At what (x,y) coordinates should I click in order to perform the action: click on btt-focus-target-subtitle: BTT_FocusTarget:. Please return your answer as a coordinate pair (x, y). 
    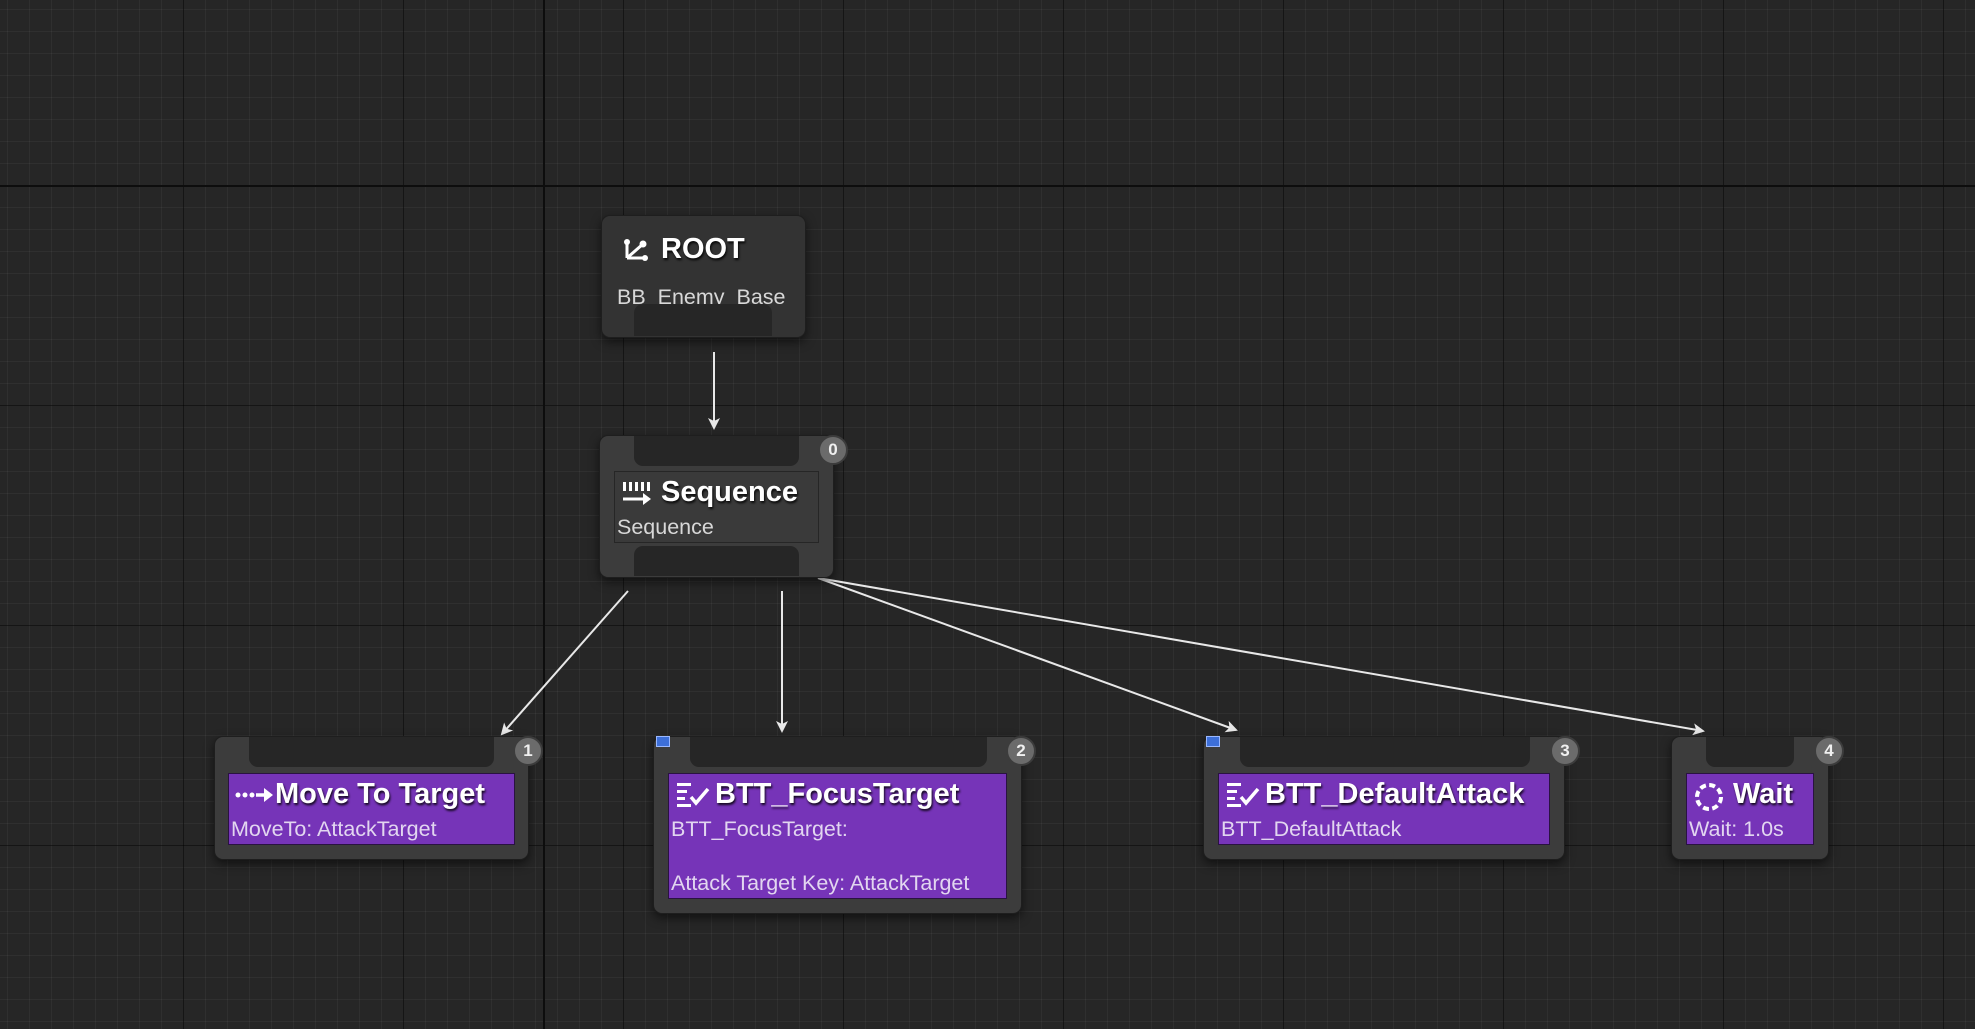
    Looking at the image, I should click on (759, 829).